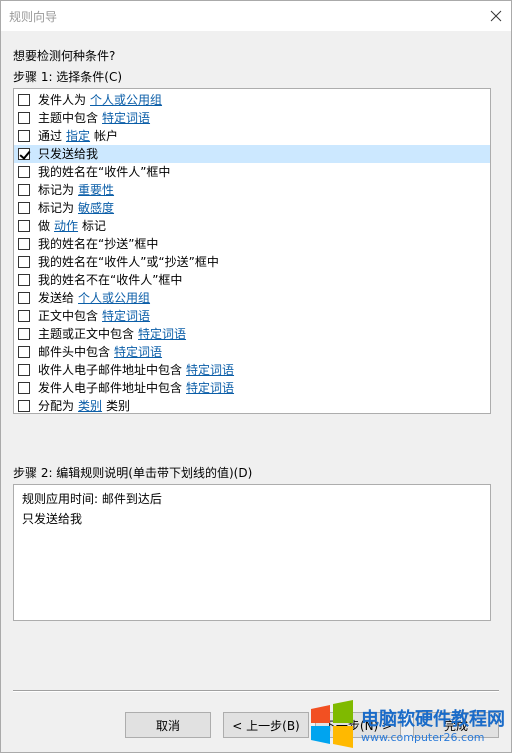 Image resolution: width=512 pixels, height=753 pixels. What do you see at coordinates (266, 725) in the screenshot?
I see `back-button: < 上一步(B)` at bounding box center [266, 725].